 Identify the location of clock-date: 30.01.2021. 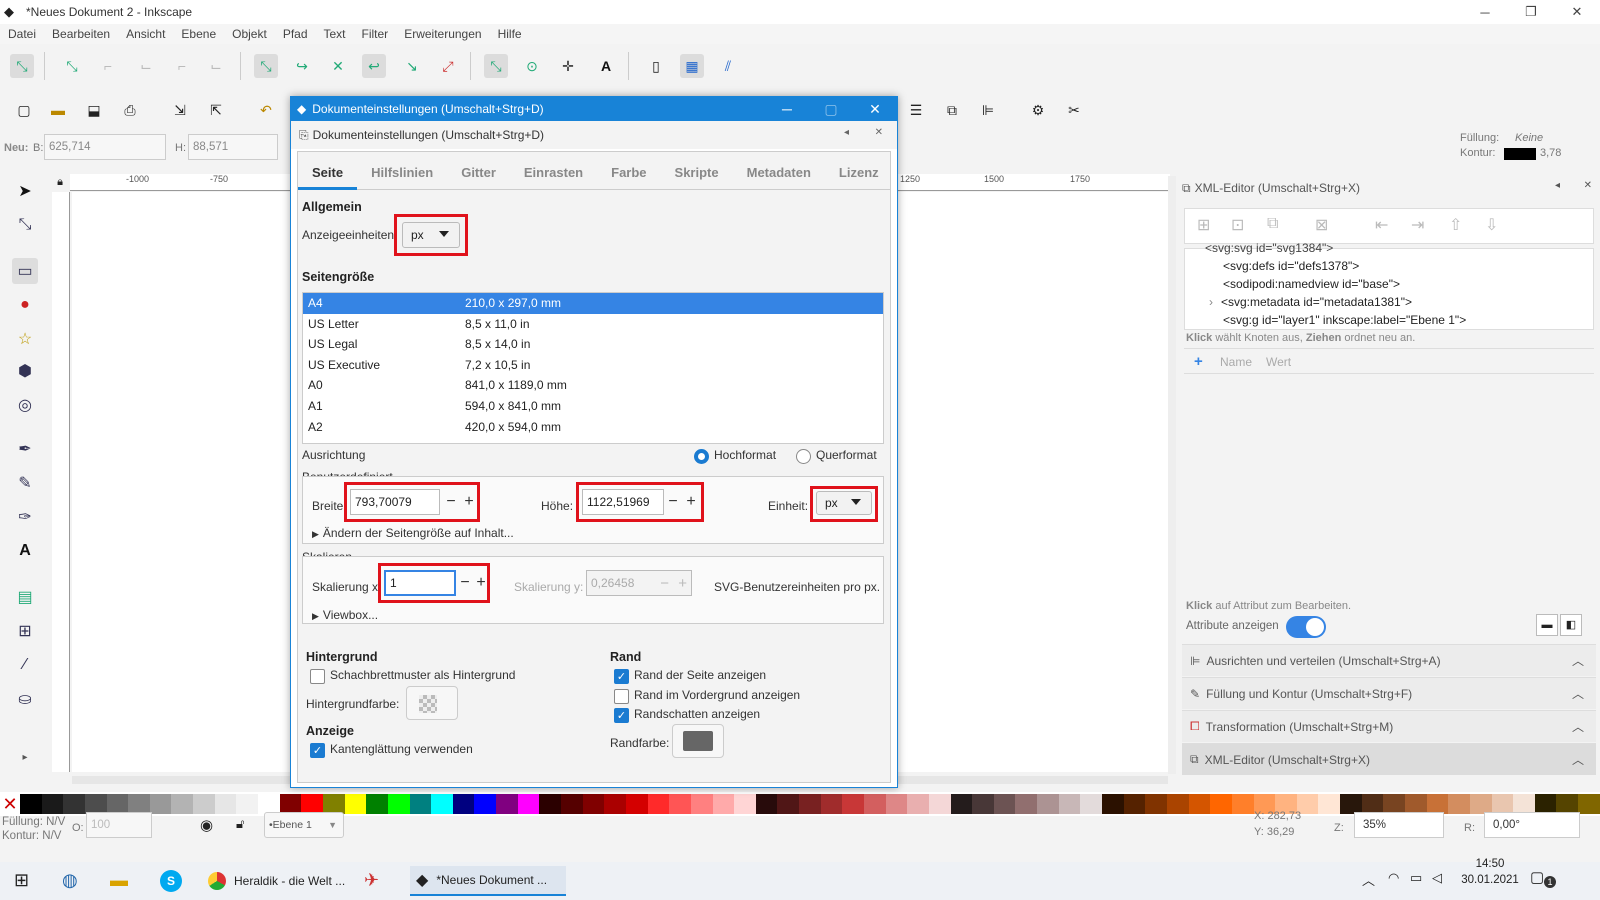
(1490, 880).